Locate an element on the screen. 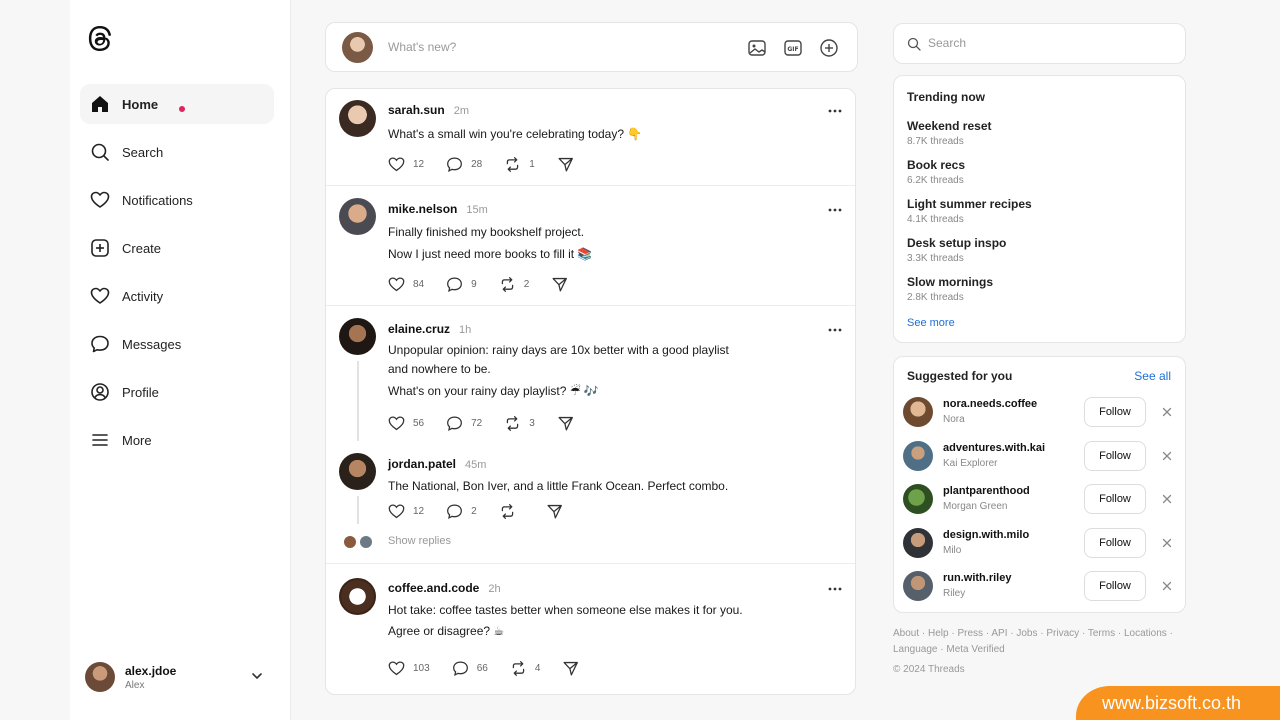  nav-item-home: Home is located at coordinates (177, 104).